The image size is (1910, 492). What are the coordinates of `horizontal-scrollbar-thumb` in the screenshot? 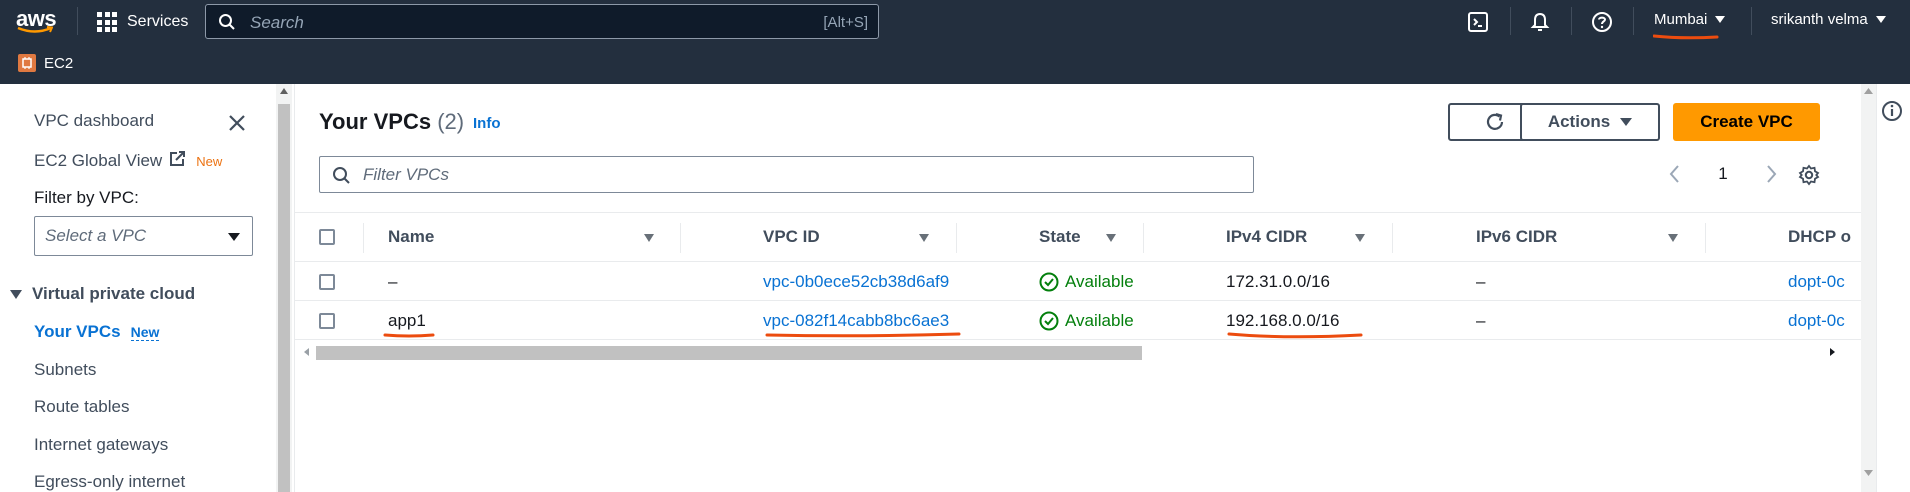 It's located at (729, 353).